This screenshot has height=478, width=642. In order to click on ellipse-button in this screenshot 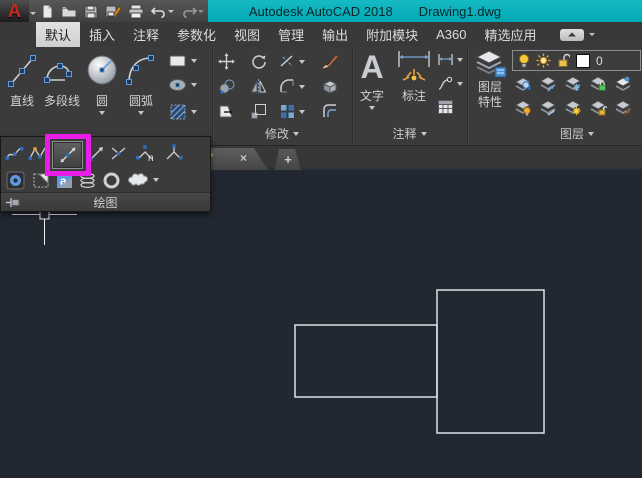, I will do `click(182, 85)`.